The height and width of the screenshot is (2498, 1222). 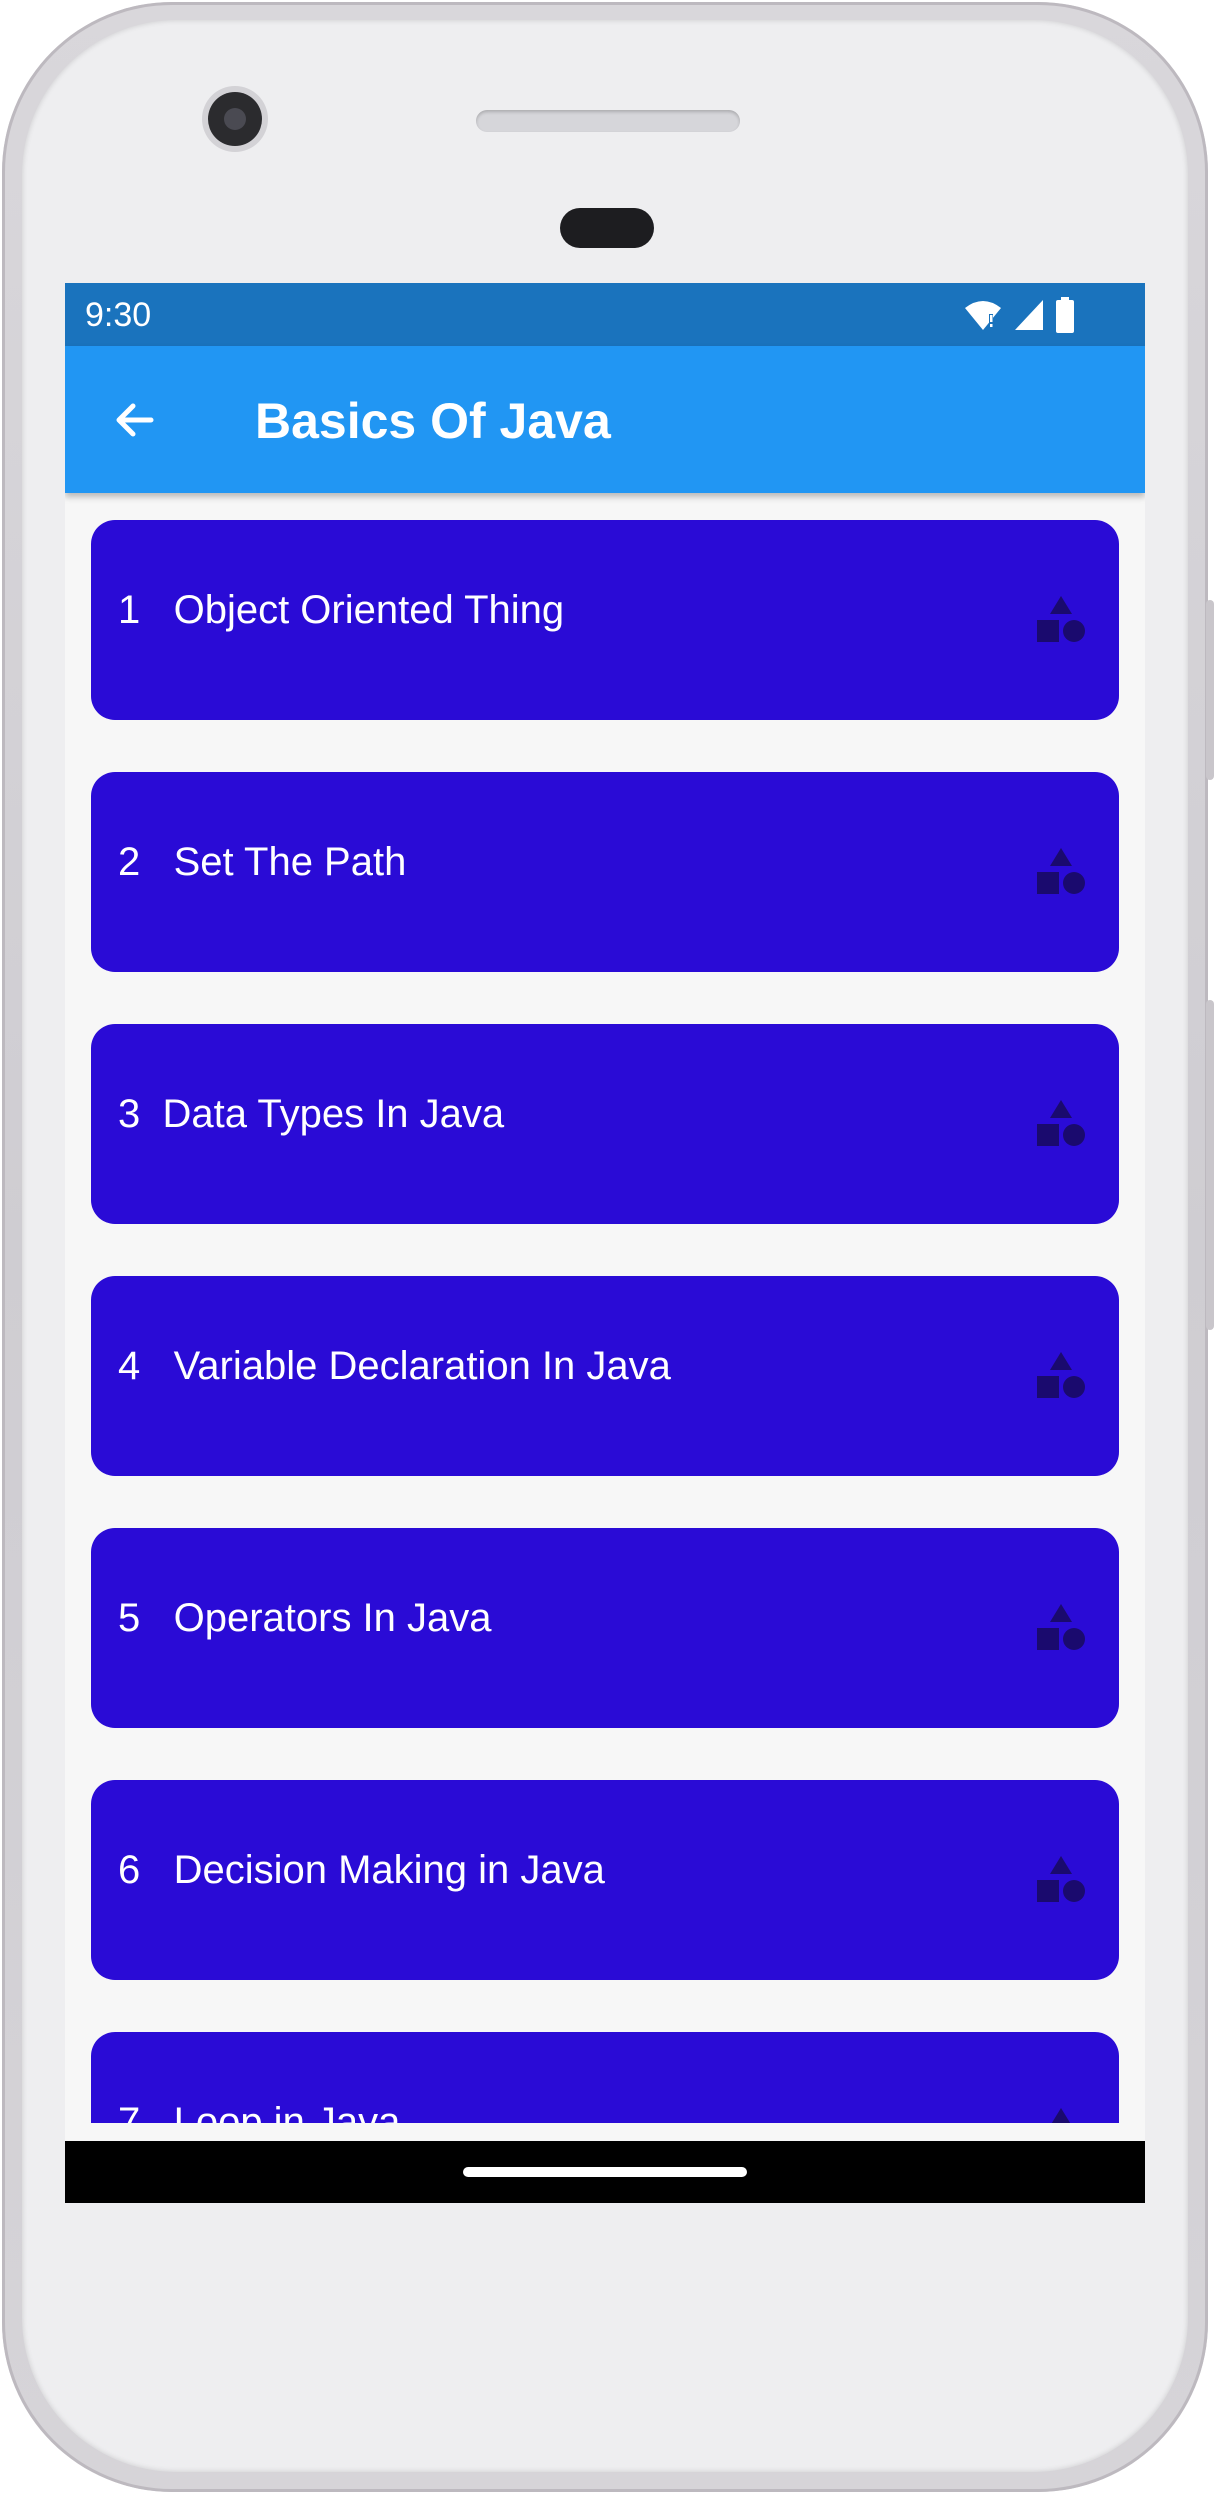 I want to click on topic-card: 1 Object Oriented Thing, so click(x=605, y=620).